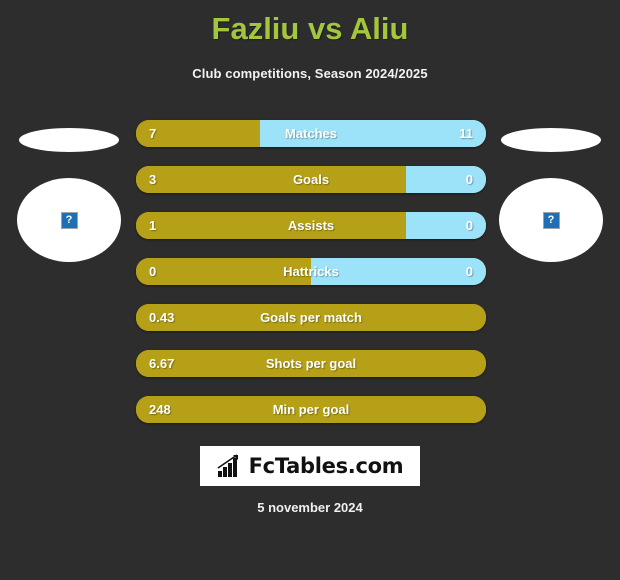 This screenshot has height=580, width=620. Describe the element at coordinates (310, 507) in the screenshot. I see `footer-date: 5 november 2024` at that location.